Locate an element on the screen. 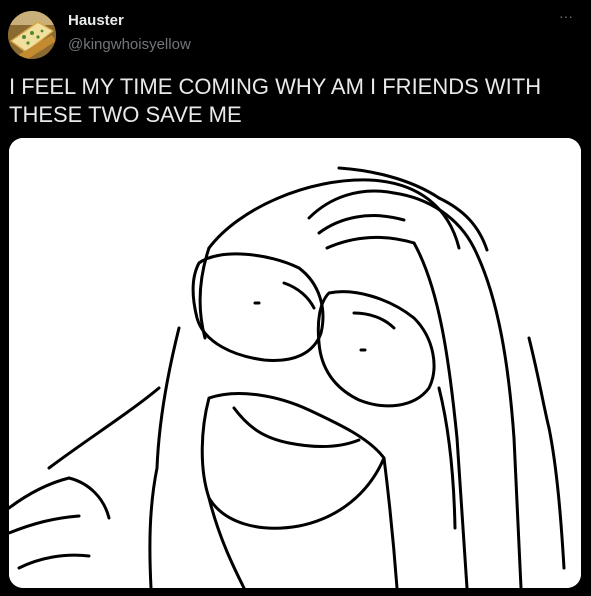 The image size is (591, 596). garlic-bread-avatar-icon is located at coordinates (32, 35).